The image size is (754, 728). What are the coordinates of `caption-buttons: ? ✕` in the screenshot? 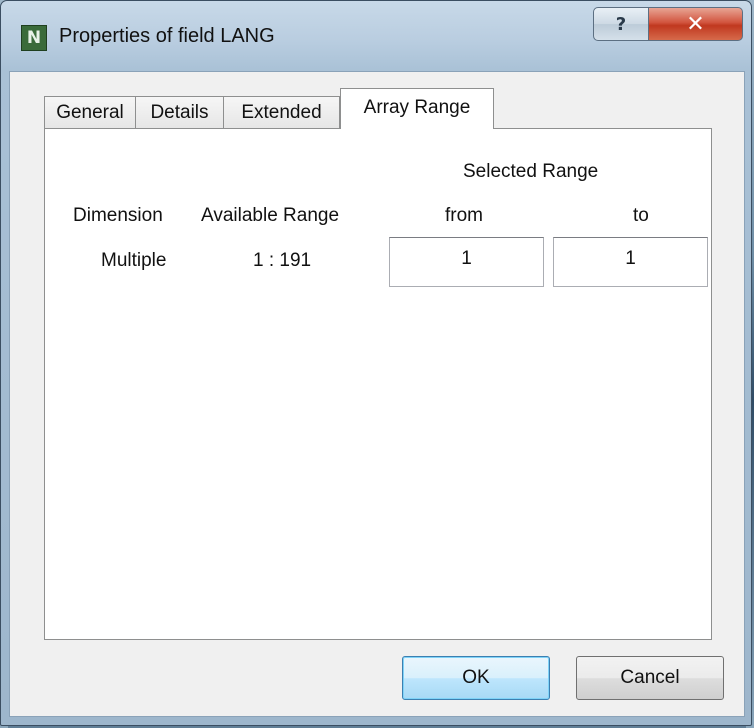 It's located at (668, 24).